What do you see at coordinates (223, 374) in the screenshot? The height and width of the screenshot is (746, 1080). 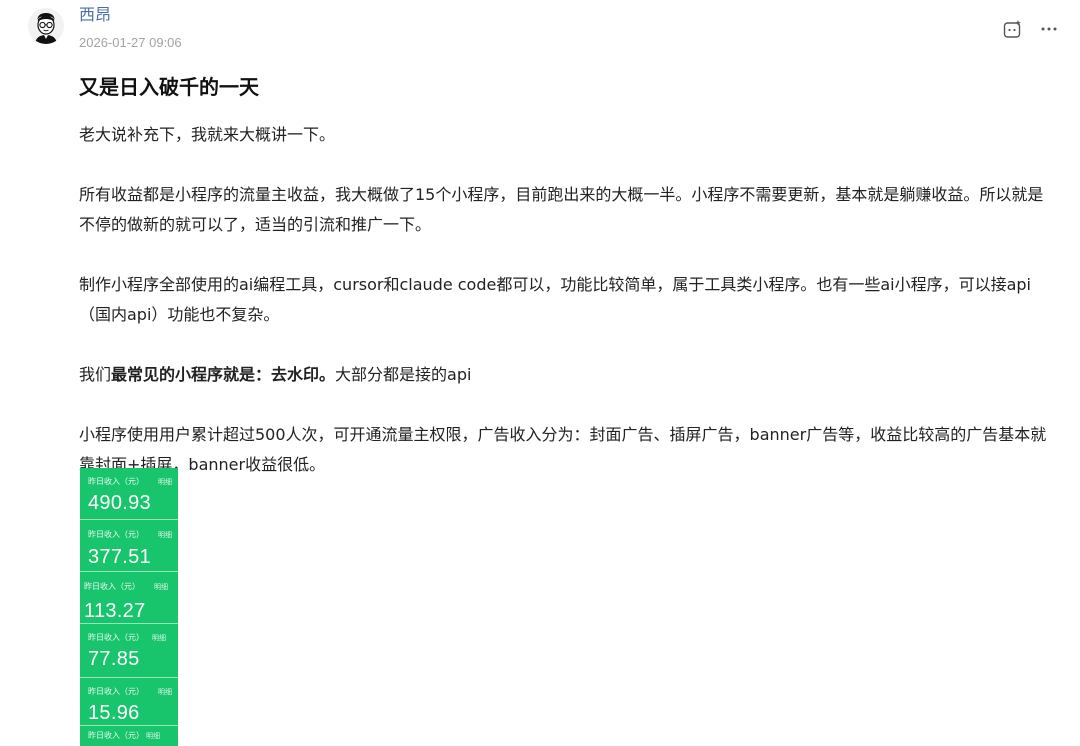 I see `paragraph-common-apps-bold: 最常见的小程序就是：去水印。` at bounding box center [223, 374].